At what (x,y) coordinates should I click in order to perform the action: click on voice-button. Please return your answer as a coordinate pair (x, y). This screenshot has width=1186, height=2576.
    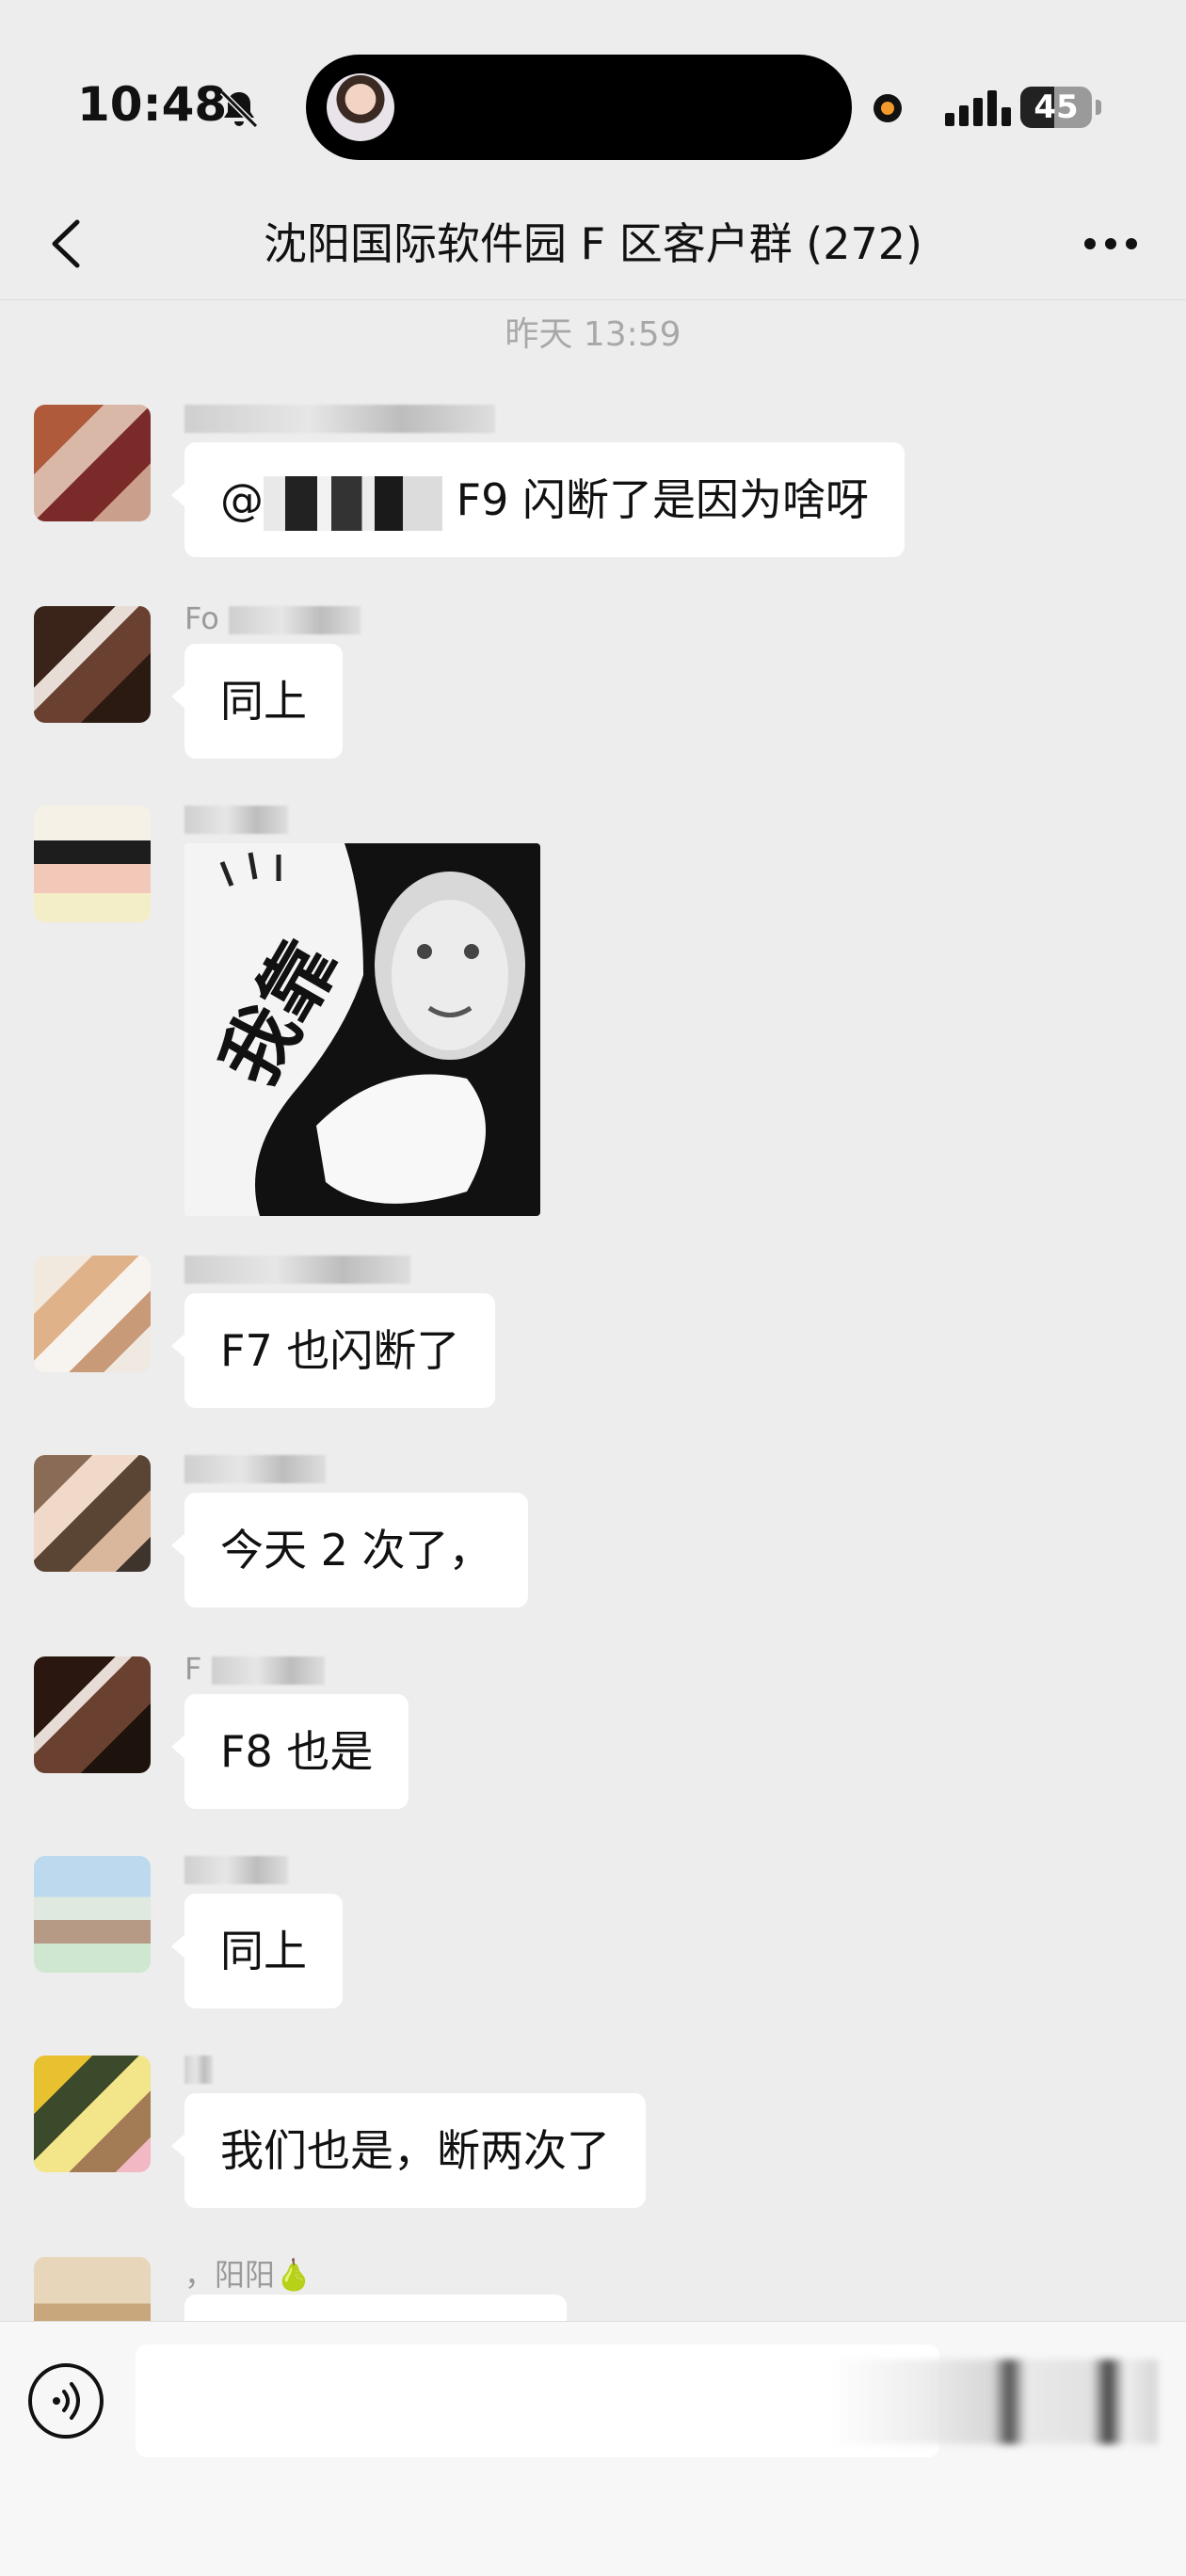
    Looking at the image, I should click on (66, 2401).